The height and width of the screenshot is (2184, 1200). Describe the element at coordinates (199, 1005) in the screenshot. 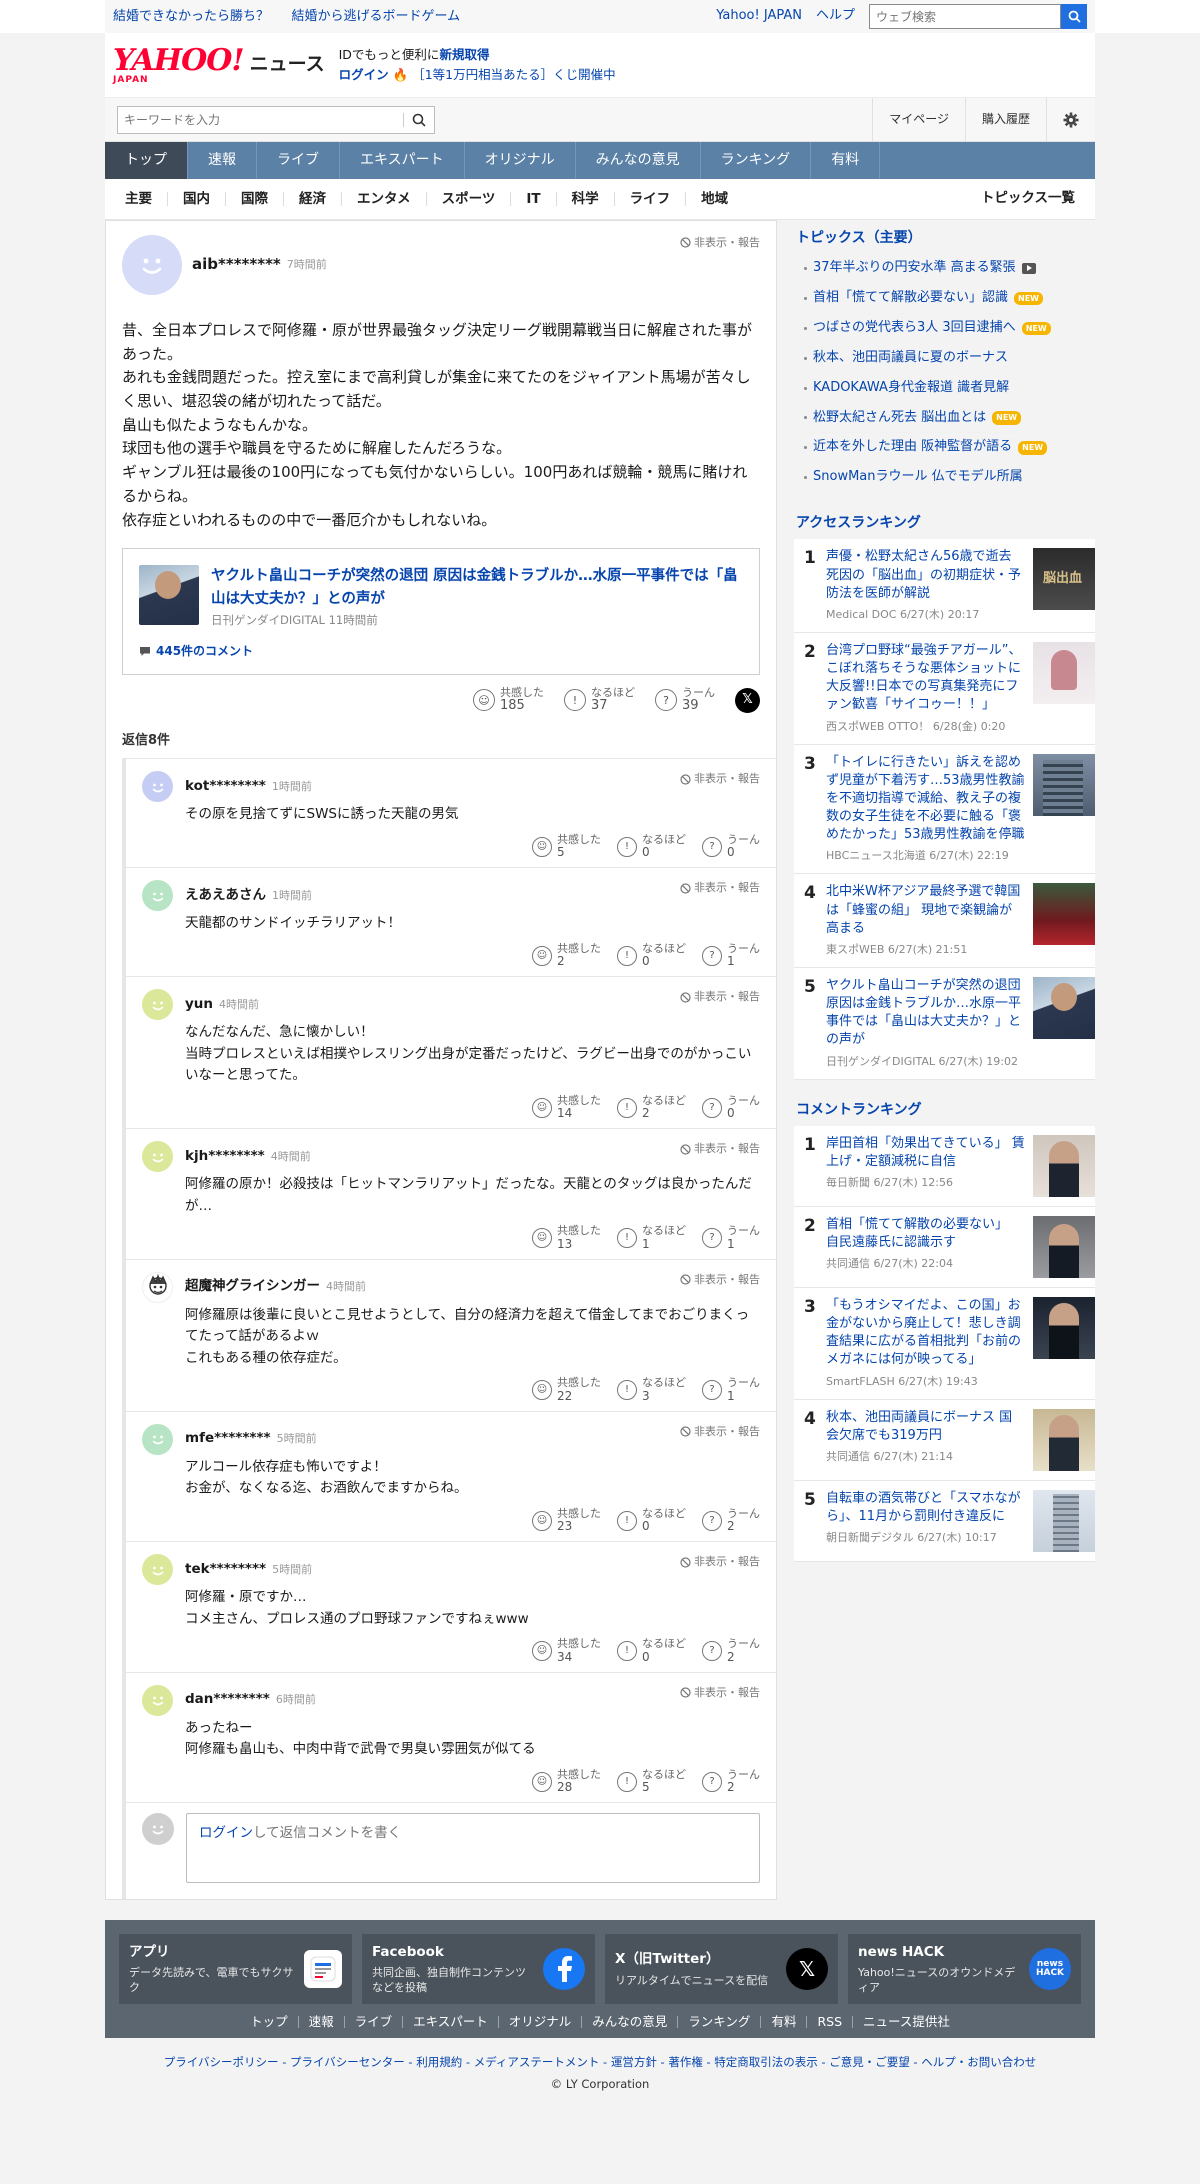

I see `reply-username: yun` at that location.